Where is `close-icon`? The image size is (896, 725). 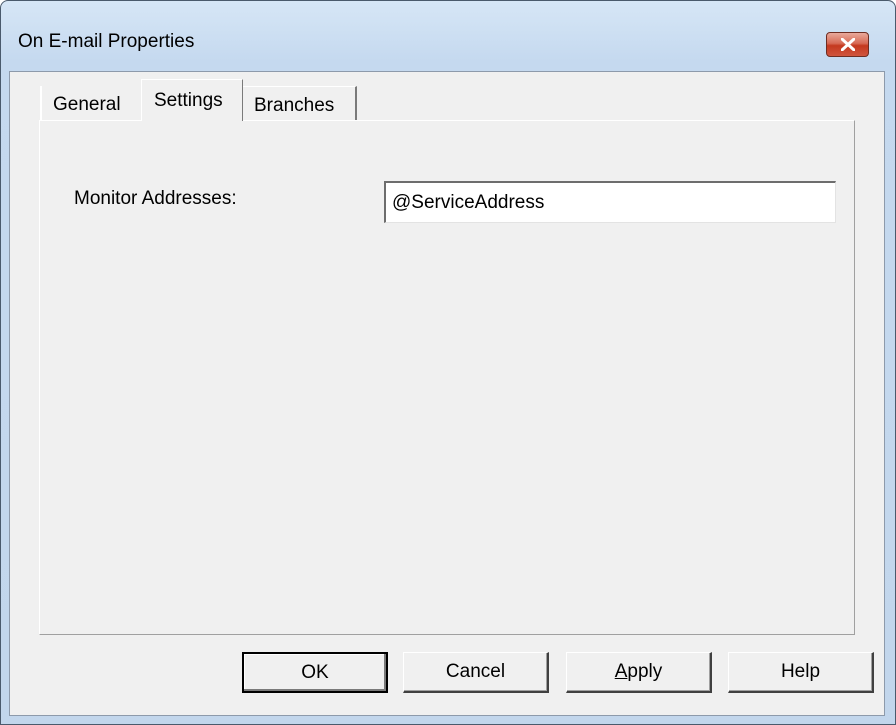 close-icon is located at coordinates (848, 44).